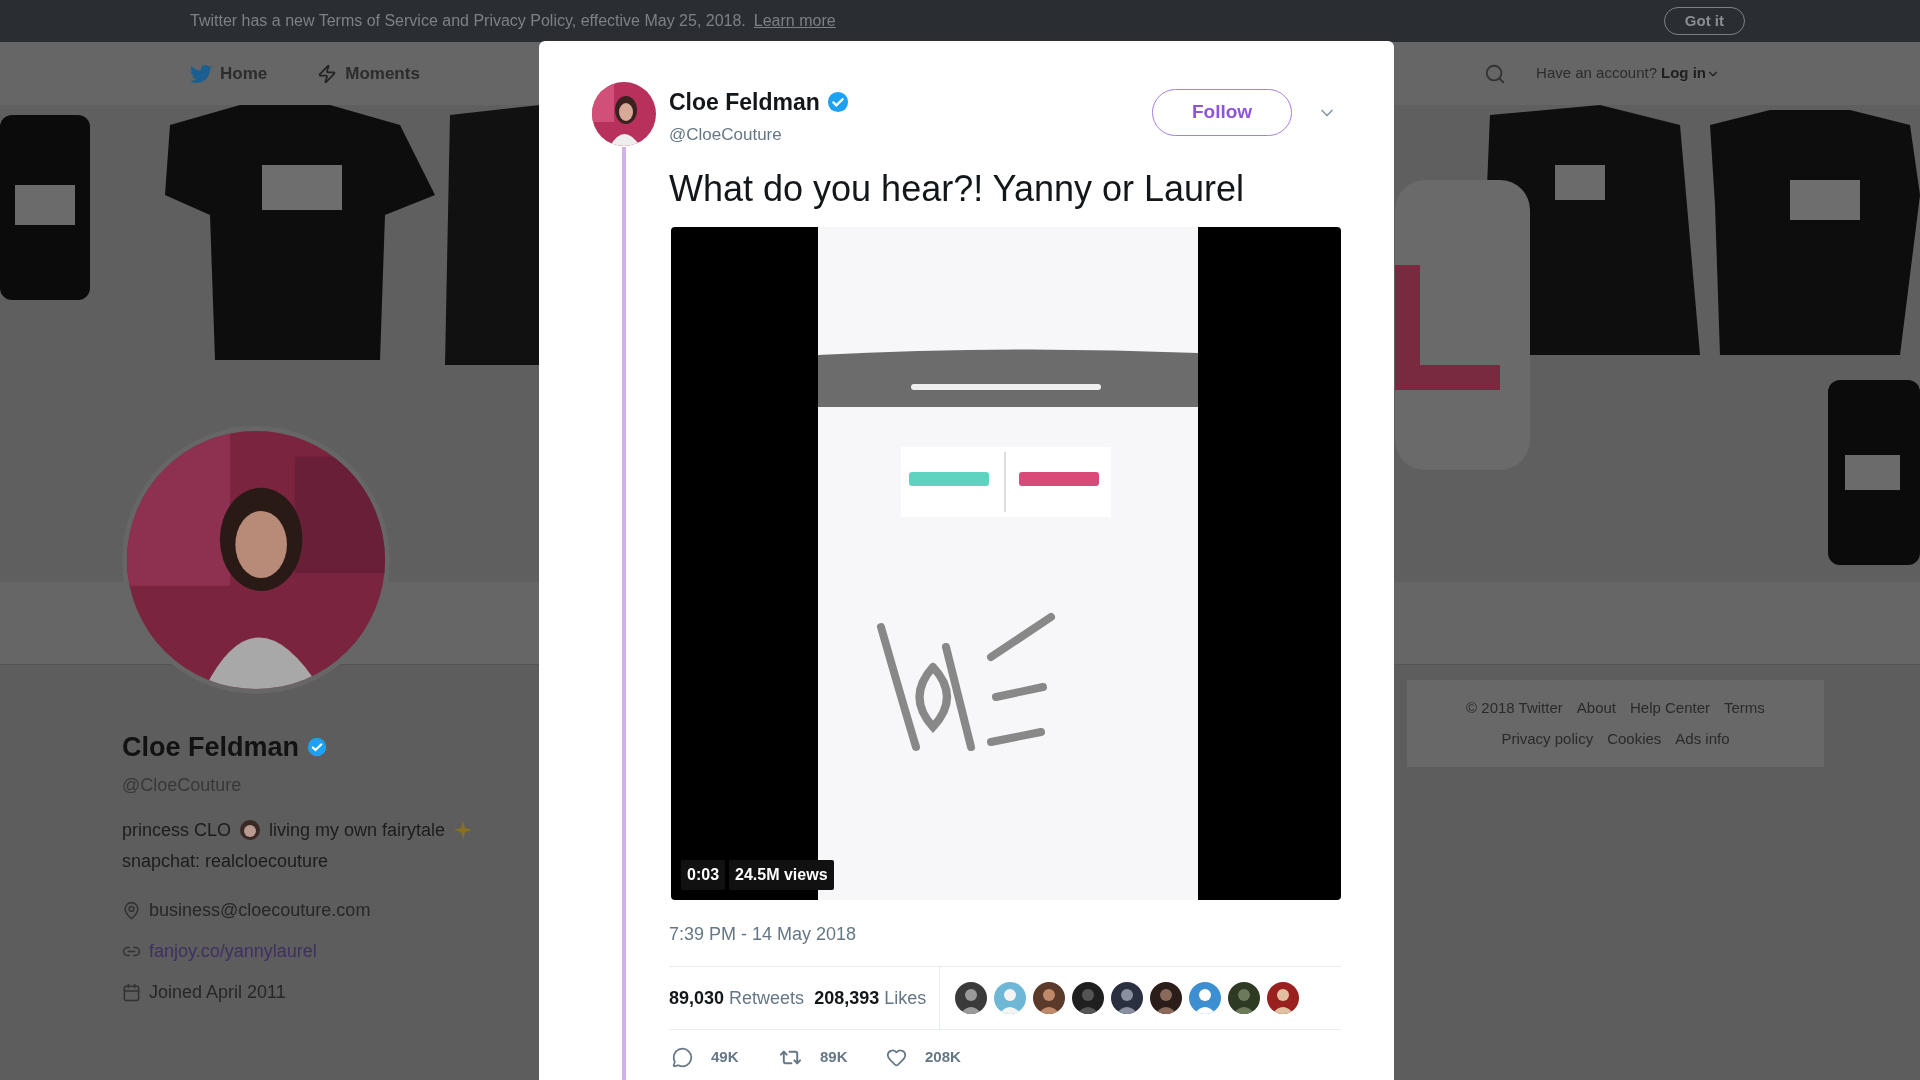 This screenshot has height=1080, width=1920. I want to click on footer-link: © 2018 Twitter, so click(1514, 708).